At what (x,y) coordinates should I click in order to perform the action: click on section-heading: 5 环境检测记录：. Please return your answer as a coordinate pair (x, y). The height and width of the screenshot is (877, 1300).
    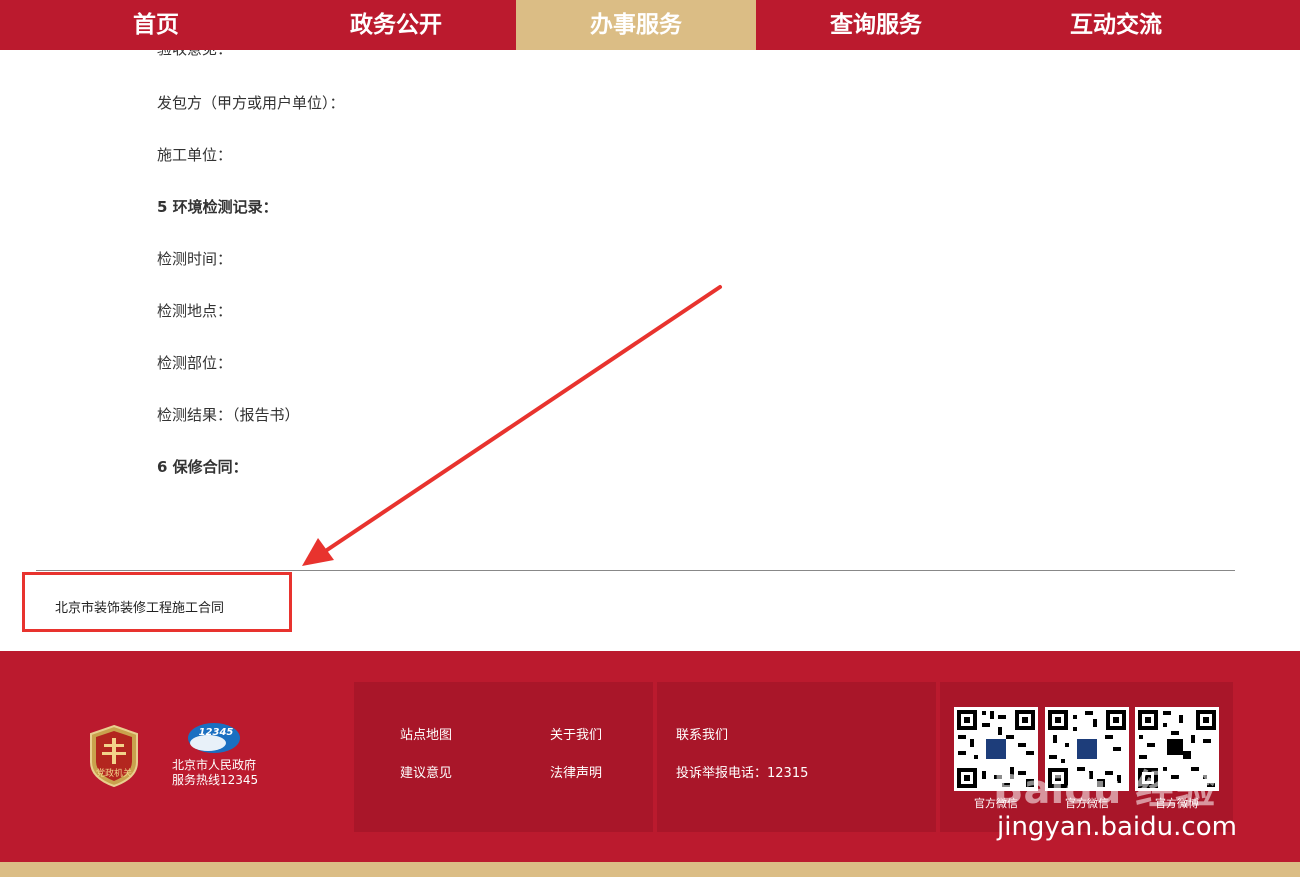
    Looking at the image, I should click on (217, 207).